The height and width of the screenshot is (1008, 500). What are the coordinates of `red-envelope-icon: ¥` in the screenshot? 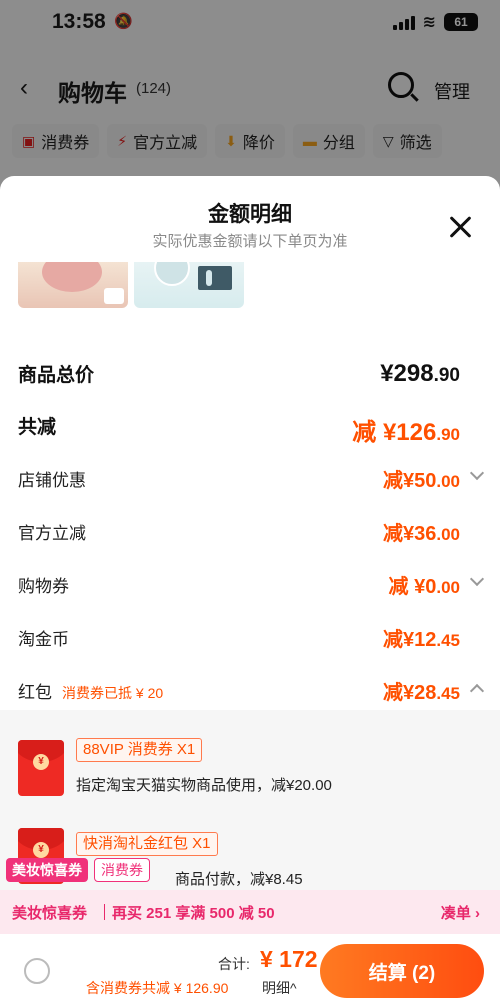 It's located at (41, 768).